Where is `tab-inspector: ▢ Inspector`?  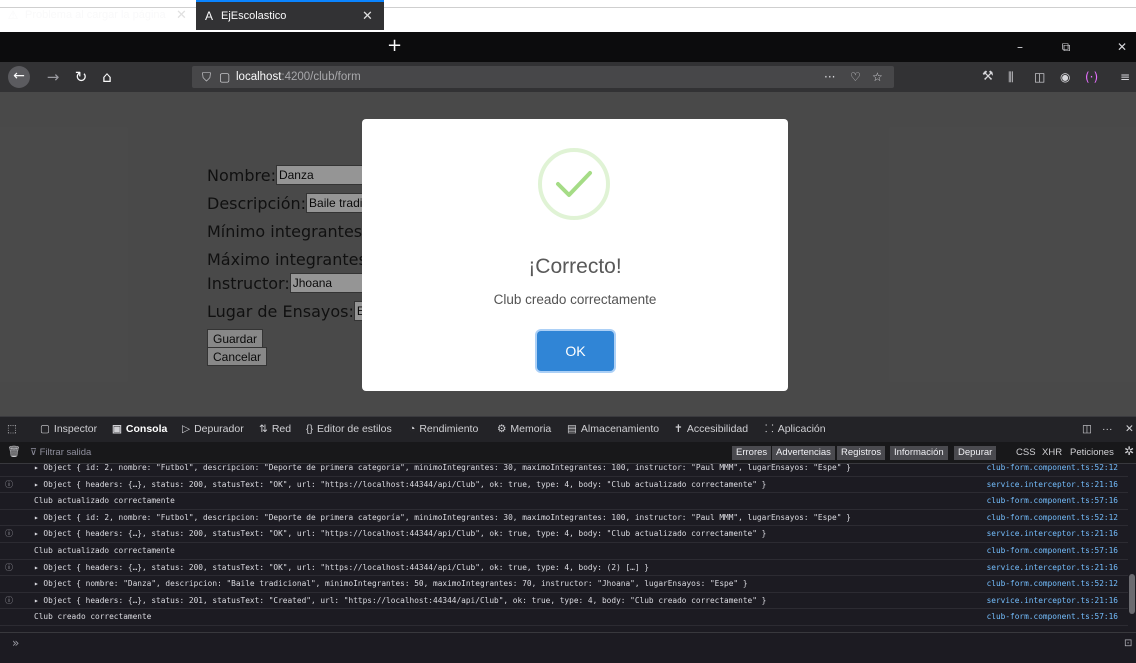 tab-inspector: ▢ Inspector is located at coordinates (68, 429).